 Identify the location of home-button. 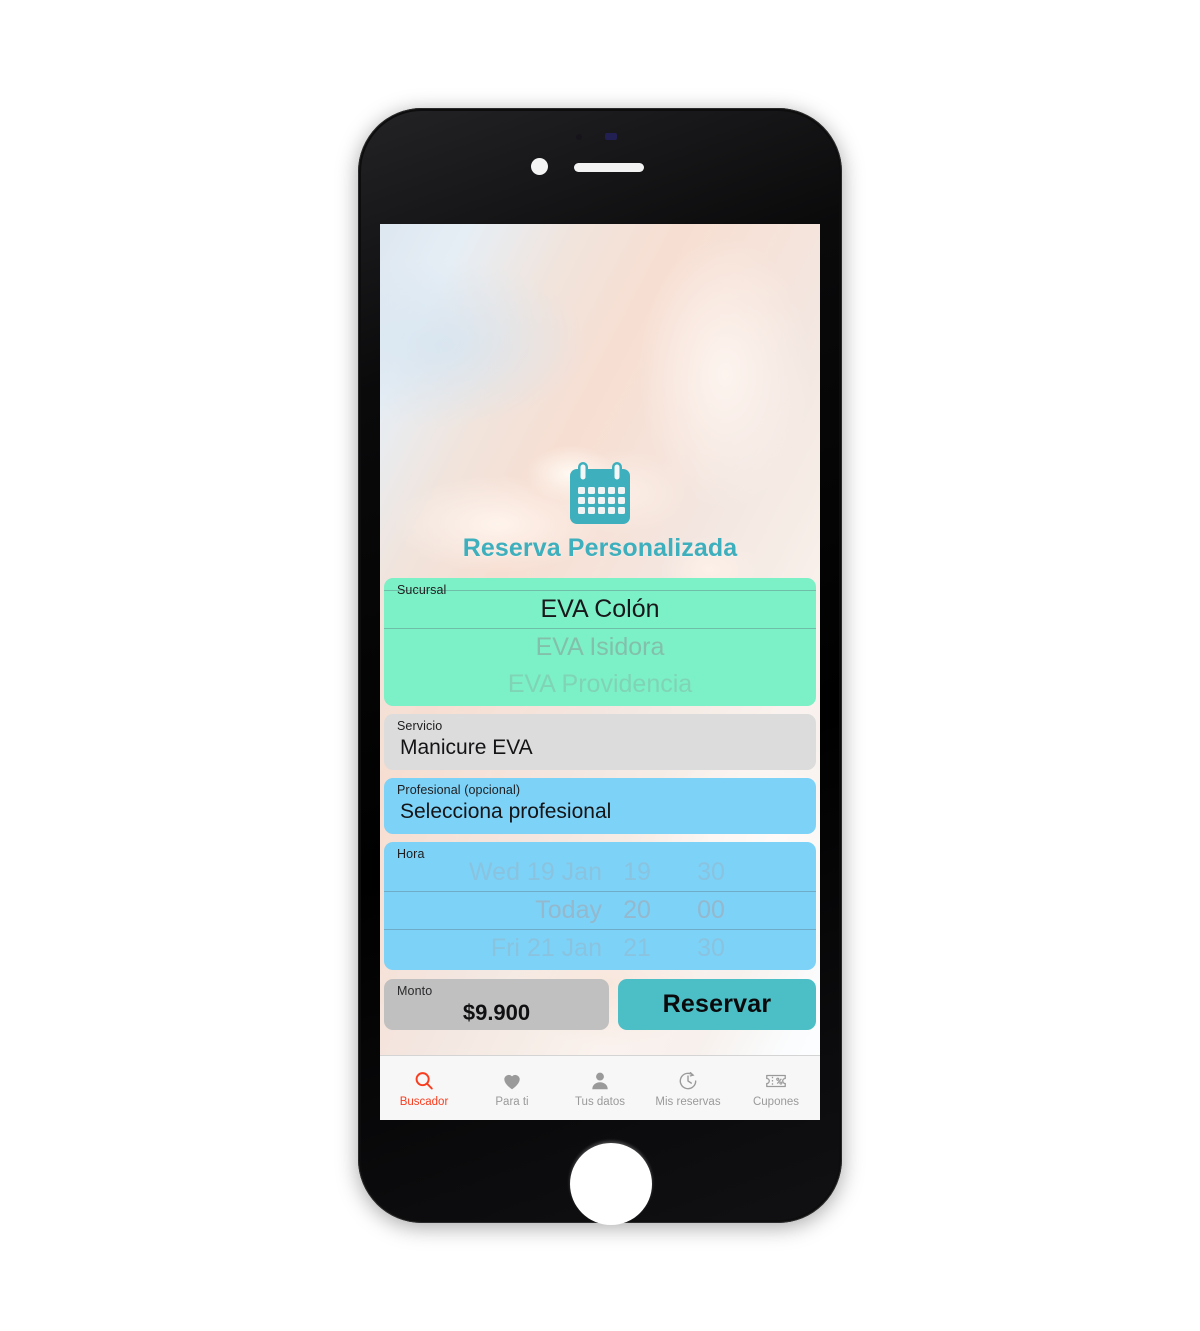
(611, 1184).